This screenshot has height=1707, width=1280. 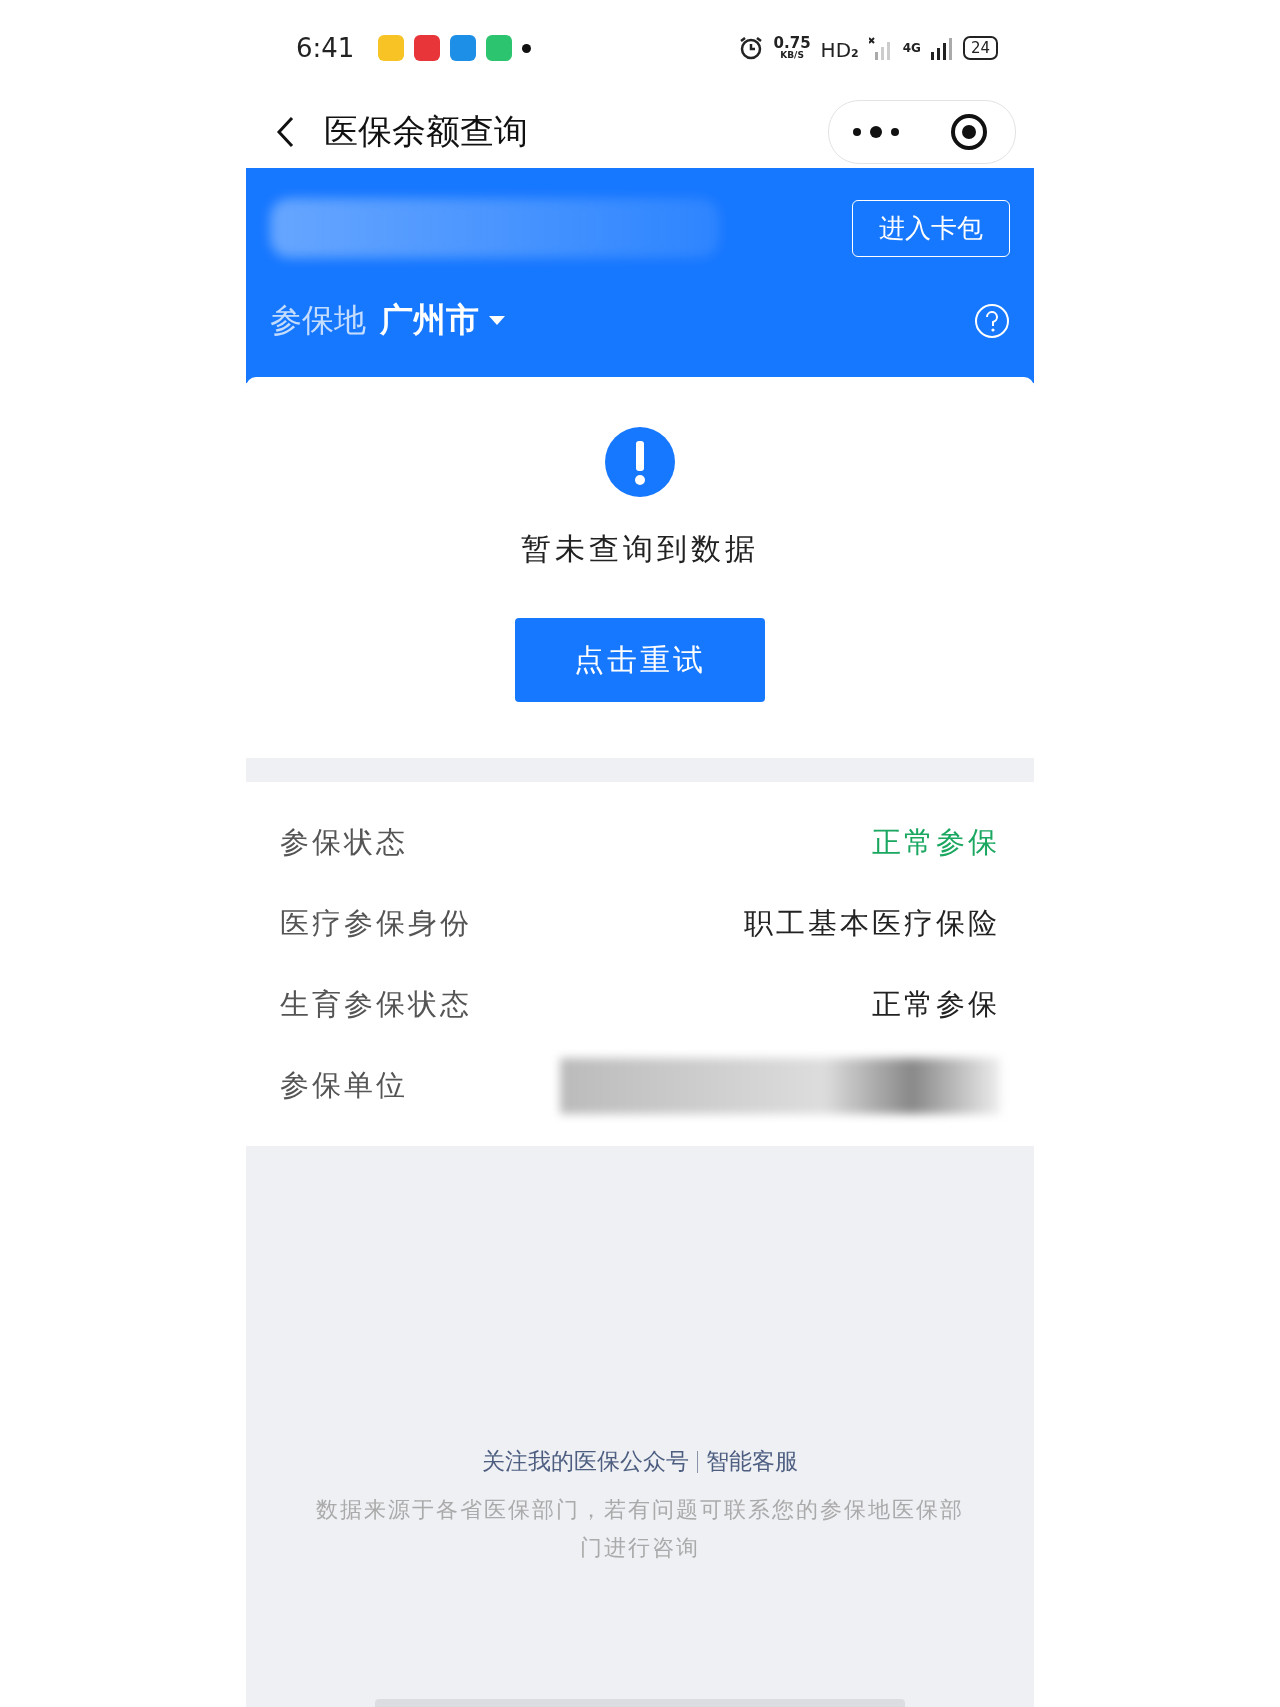 What do you see at coordinates (931, 228) in the screenshot?
I see `card-wallet-button: 进入卡包` at bounding box center [931, 228].